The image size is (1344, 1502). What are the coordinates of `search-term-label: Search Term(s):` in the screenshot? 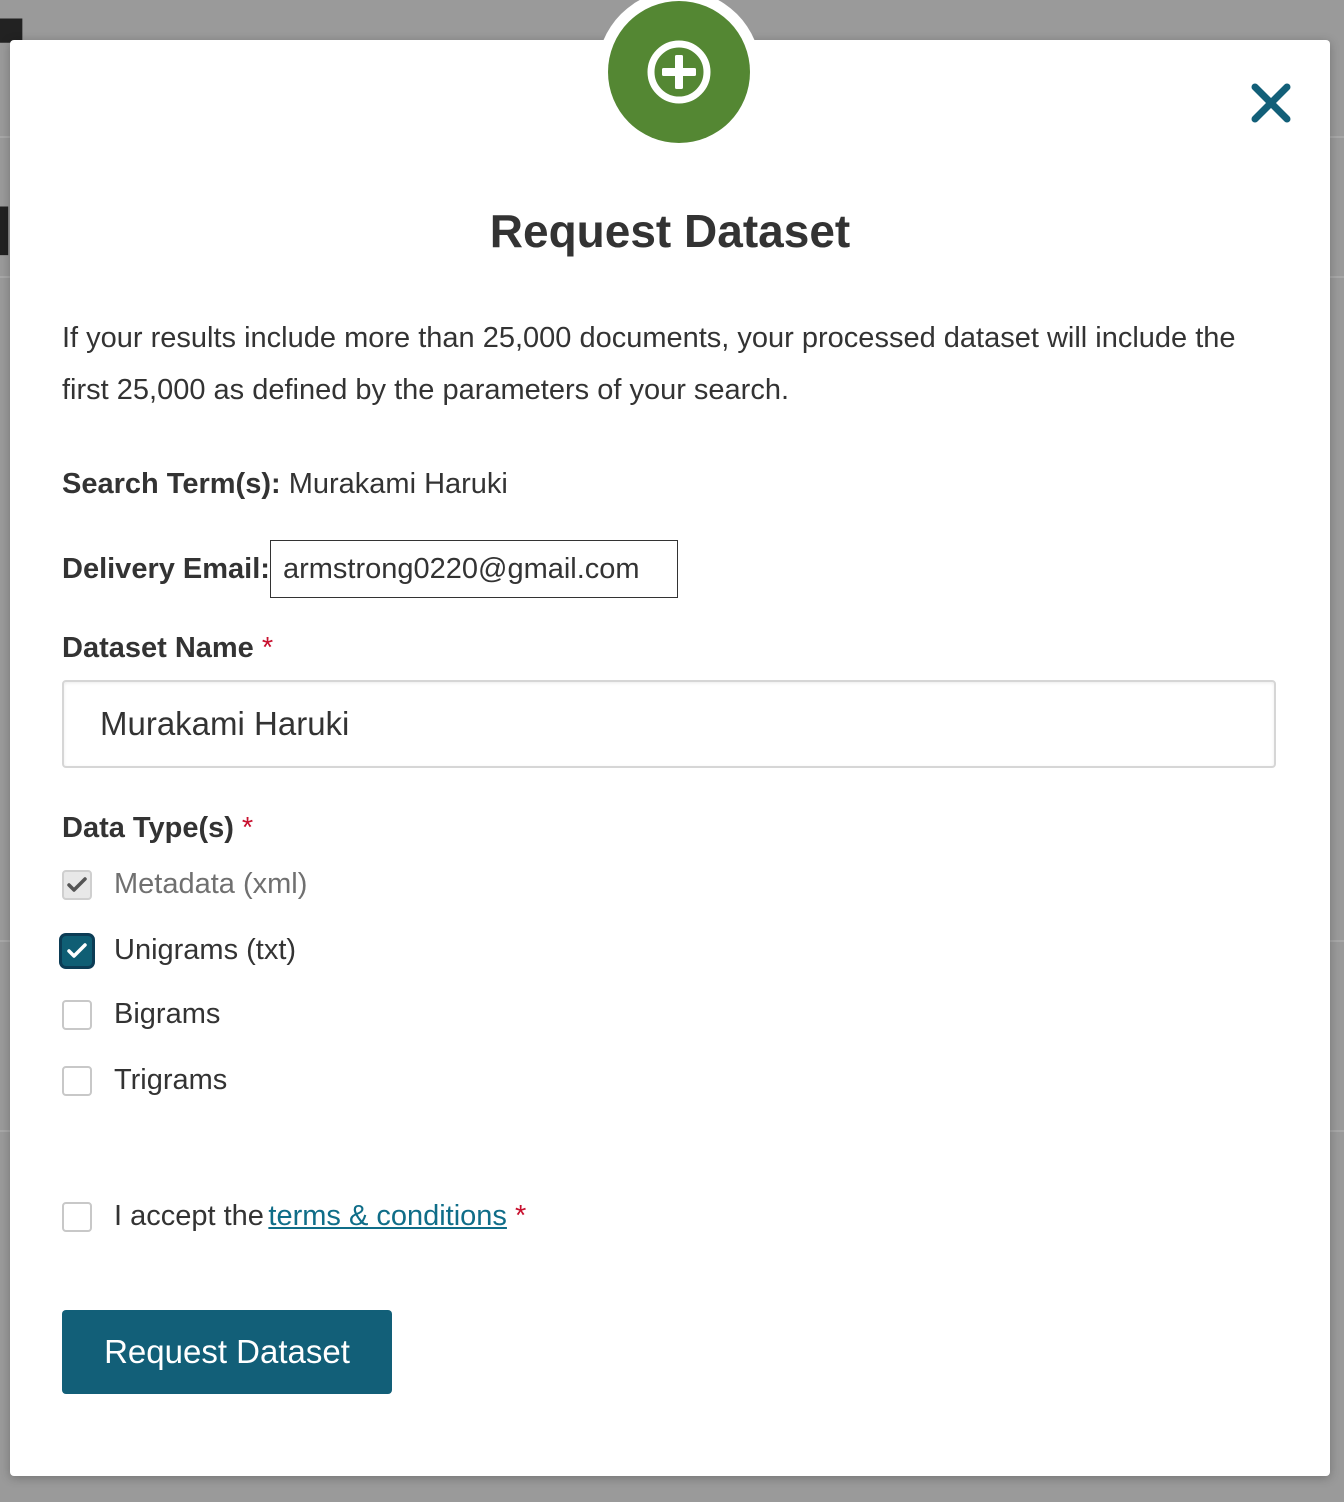 It's located at (175, 484).